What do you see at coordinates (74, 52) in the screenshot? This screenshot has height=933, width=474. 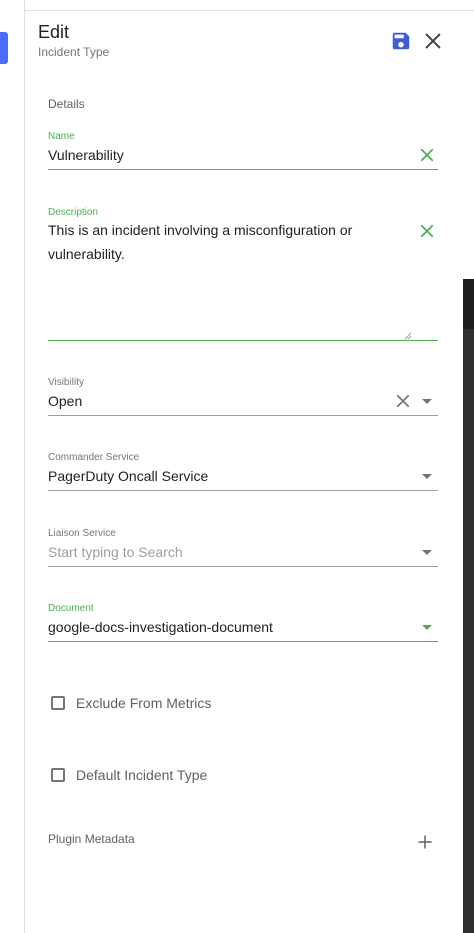 I see `drawer-subtitle: Incident Type` at bounding box center [74, 52].